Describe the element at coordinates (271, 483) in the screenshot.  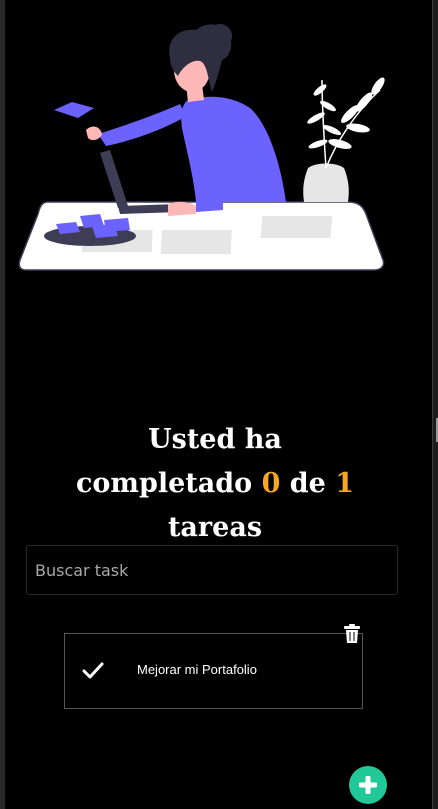
I see `completed-count: 0` at that location.